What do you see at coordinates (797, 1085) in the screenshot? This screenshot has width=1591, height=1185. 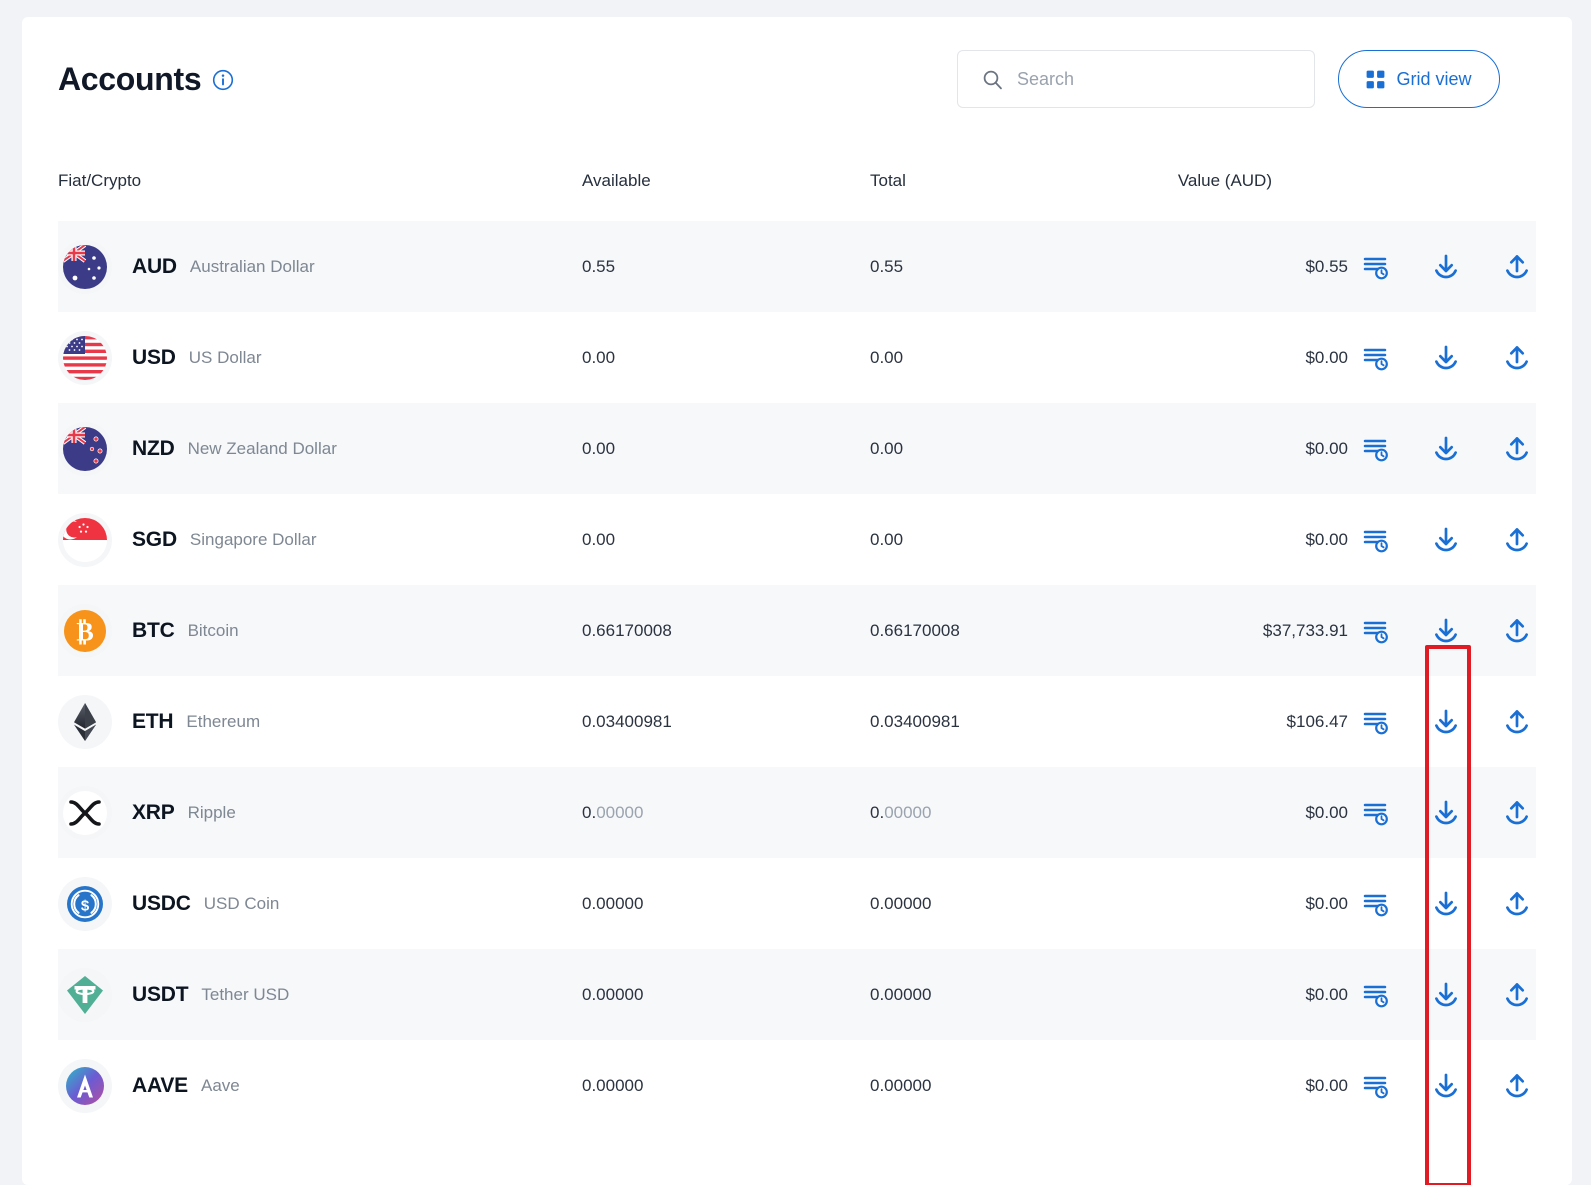 I see `table-row: AAVE Aave 0.00000 0.00000 $0.00` at bounding box center [797, 1085].